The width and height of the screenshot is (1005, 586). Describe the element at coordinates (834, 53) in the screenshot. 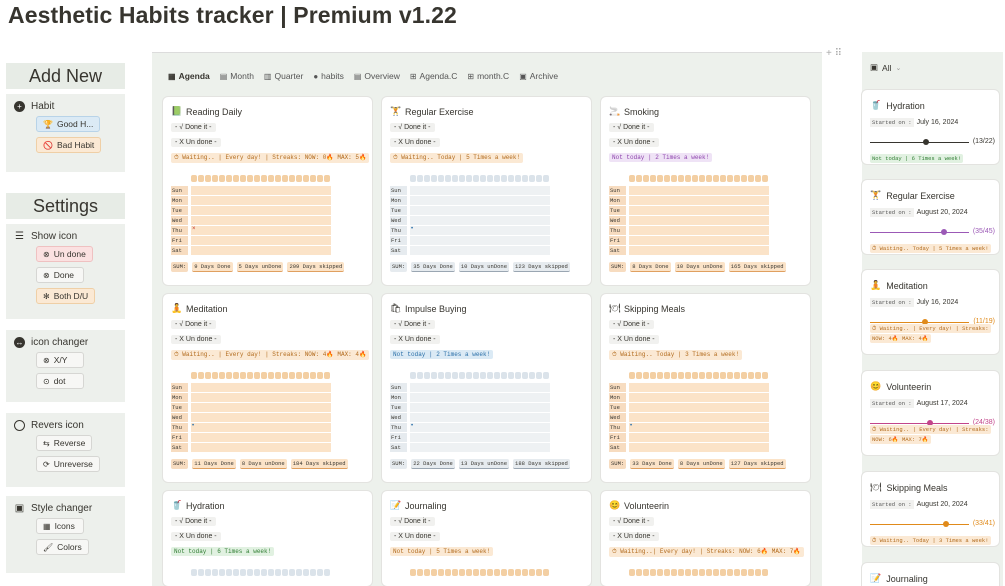

I see `add-block-icon: + ⠿` at that location.